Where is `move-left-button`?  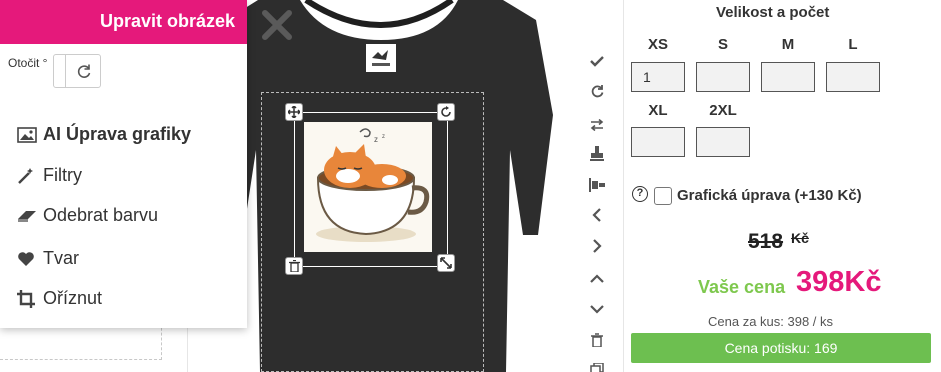 move-left-button is located at coordinates (597, 215).